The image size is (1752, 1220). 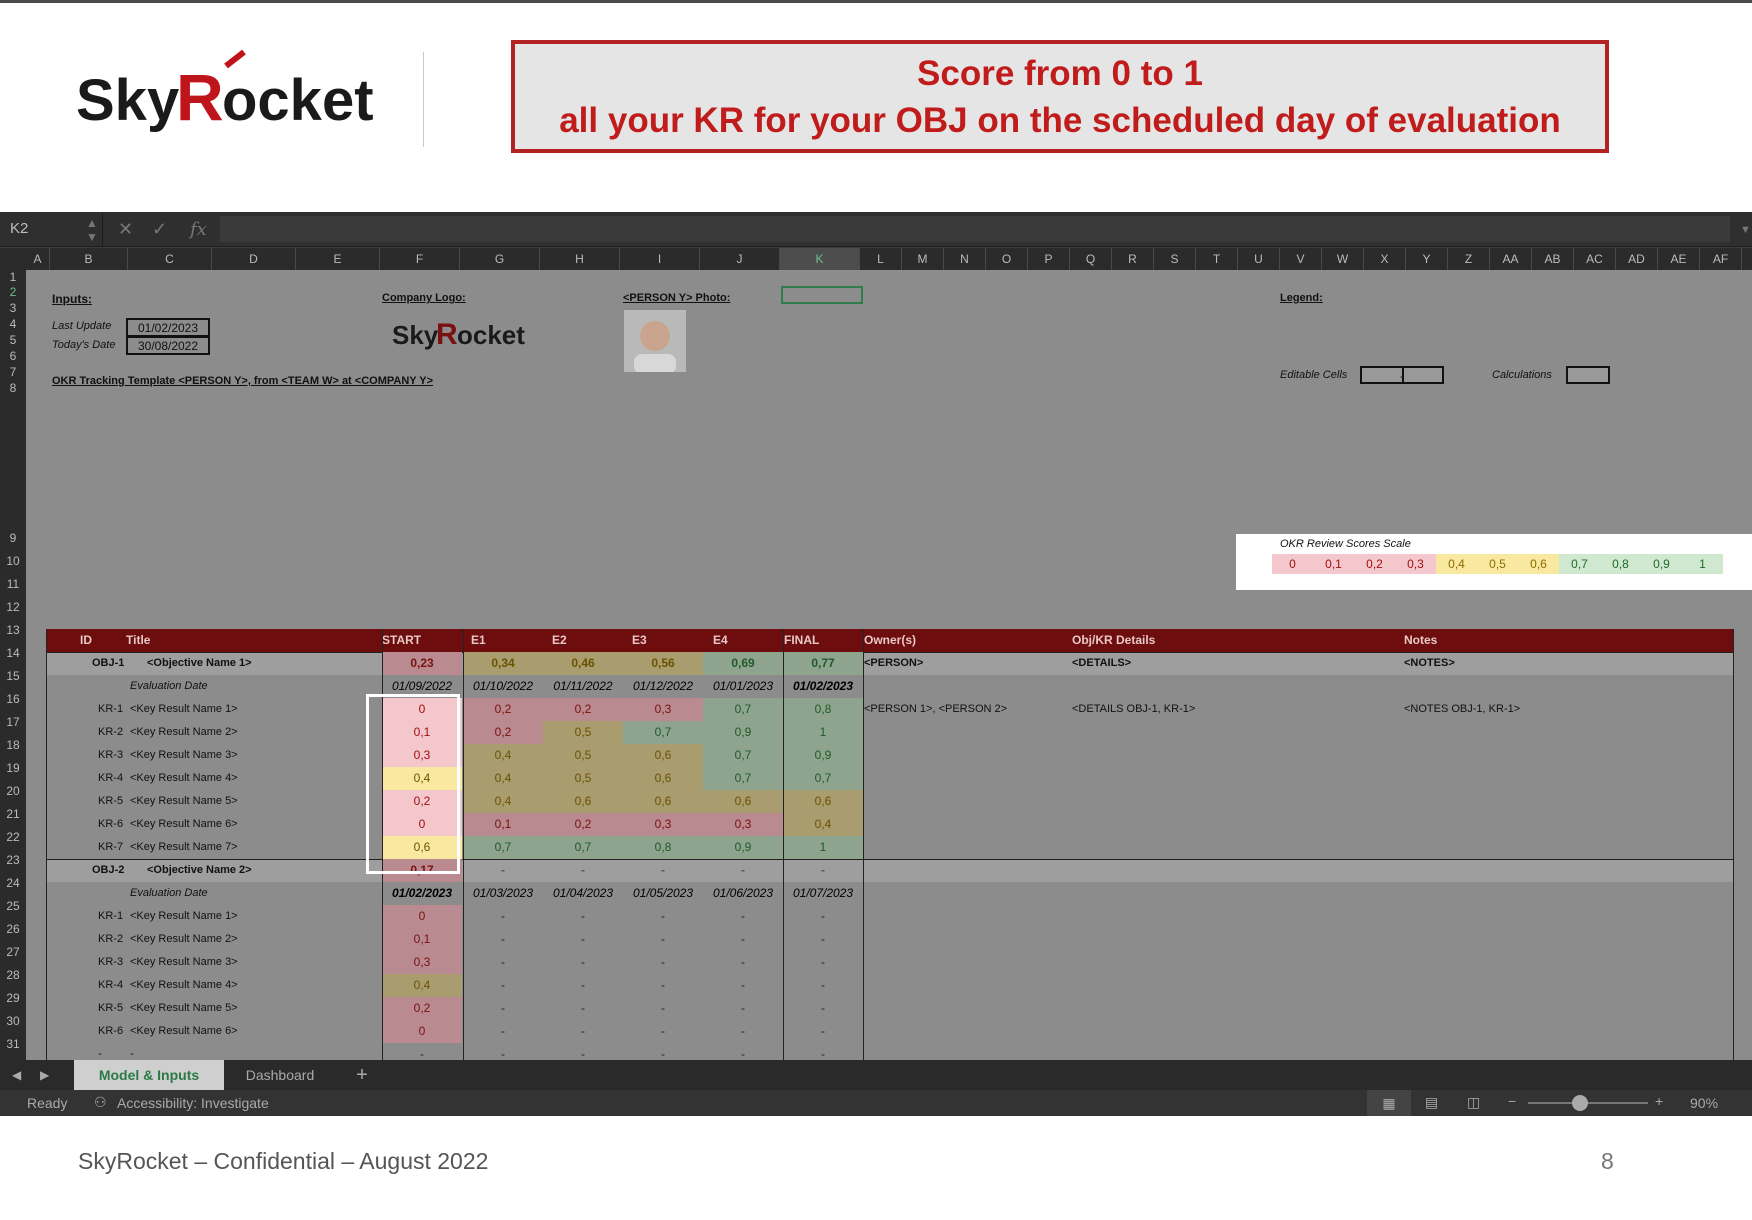 What do you see at coordinates (583, 893) in the screenshot?
I see `evaluation-date: 01/04/2023` at bounding box center [583, 893].